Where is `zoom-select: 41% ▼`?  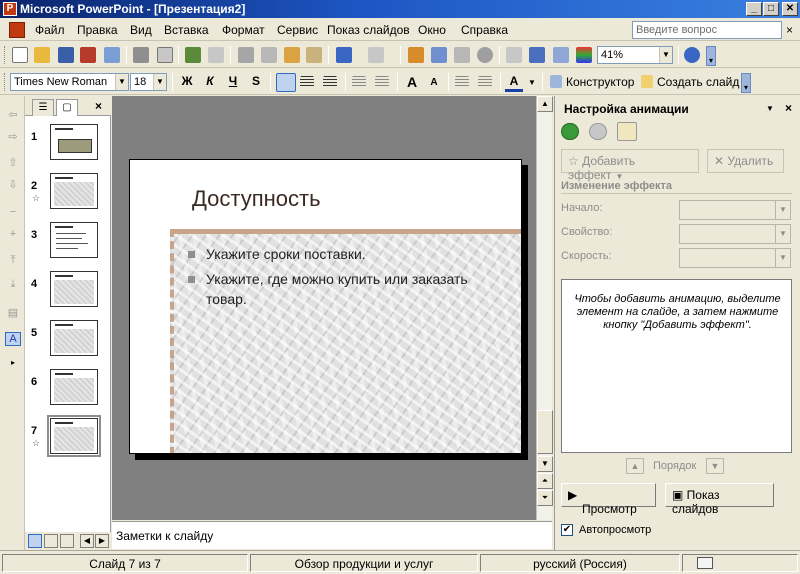 zoom-select: 41% ▼ is located at coordinates (635, 55).